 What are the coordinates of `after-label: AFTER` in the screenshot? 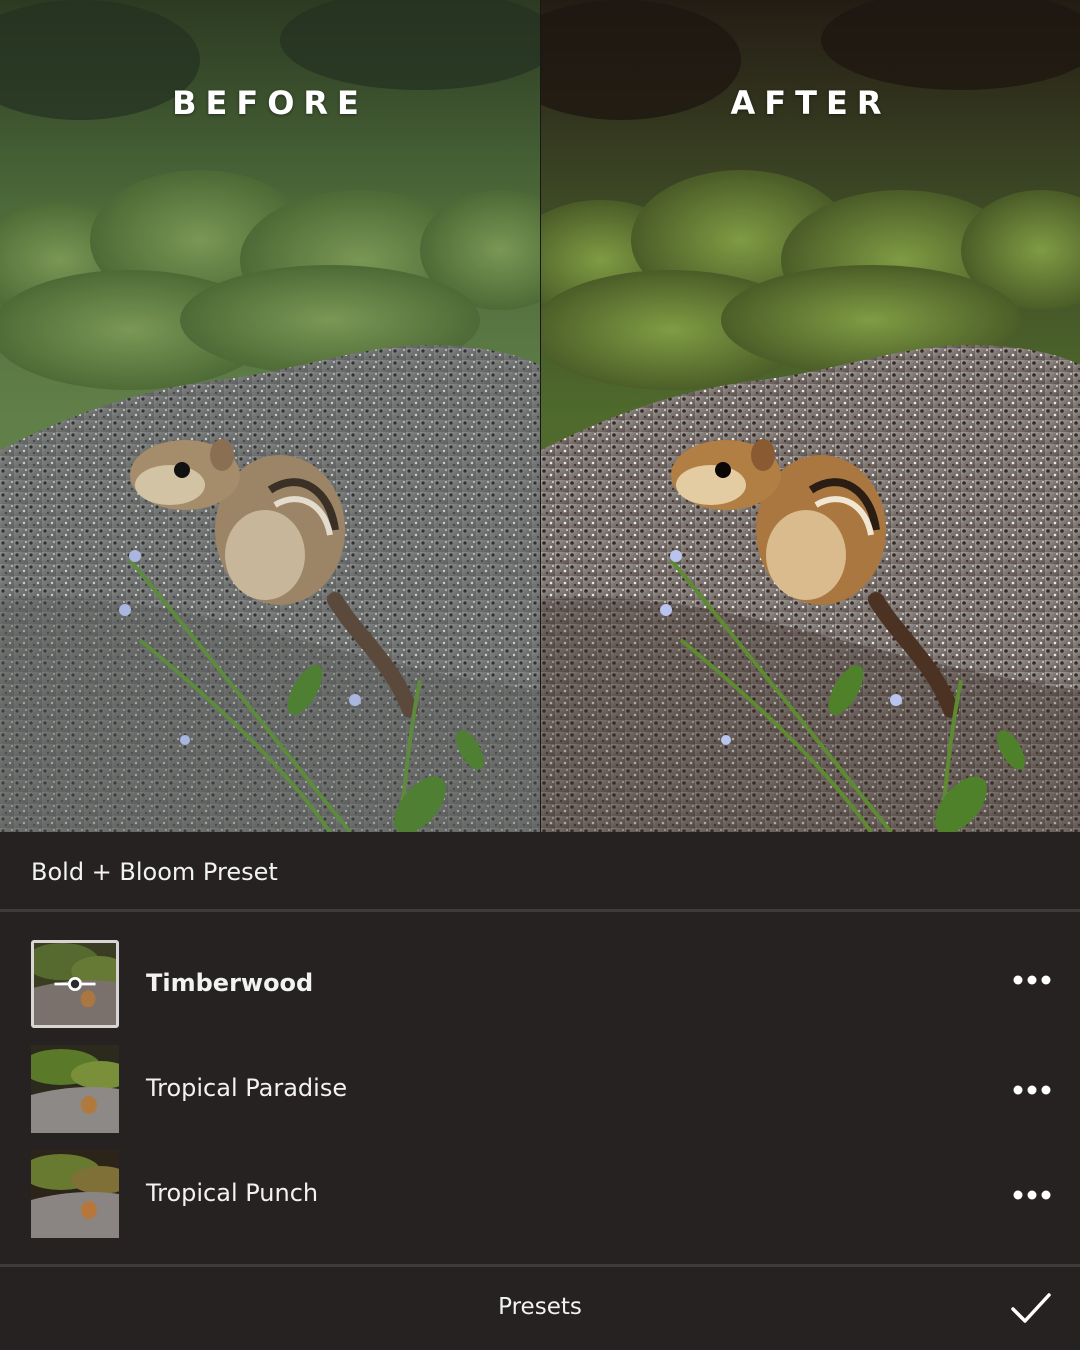 It's located at (810, 103).